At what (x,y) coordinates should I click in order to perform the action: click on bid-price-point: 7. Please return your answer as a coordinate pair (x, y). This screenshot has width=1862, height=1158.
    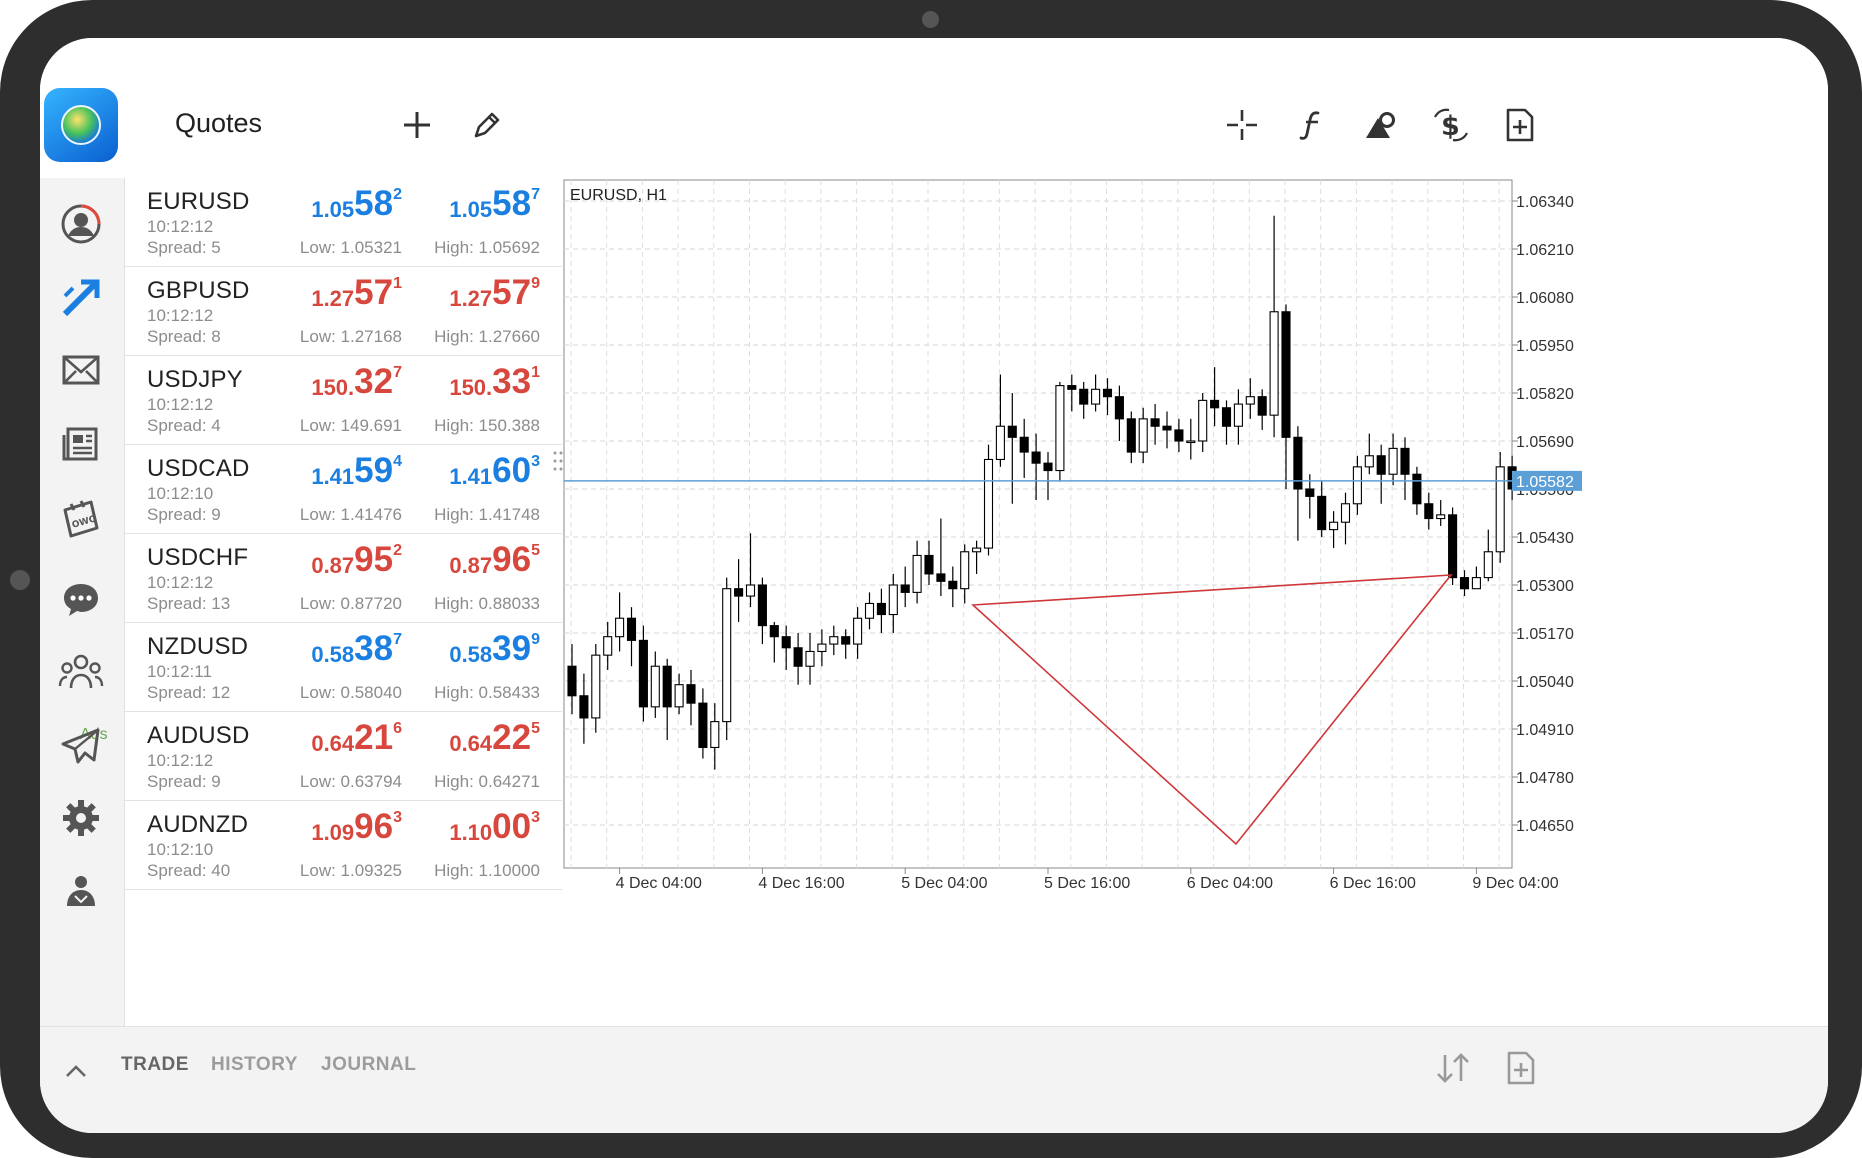
    Looking at the image, I should click on (397, 372).